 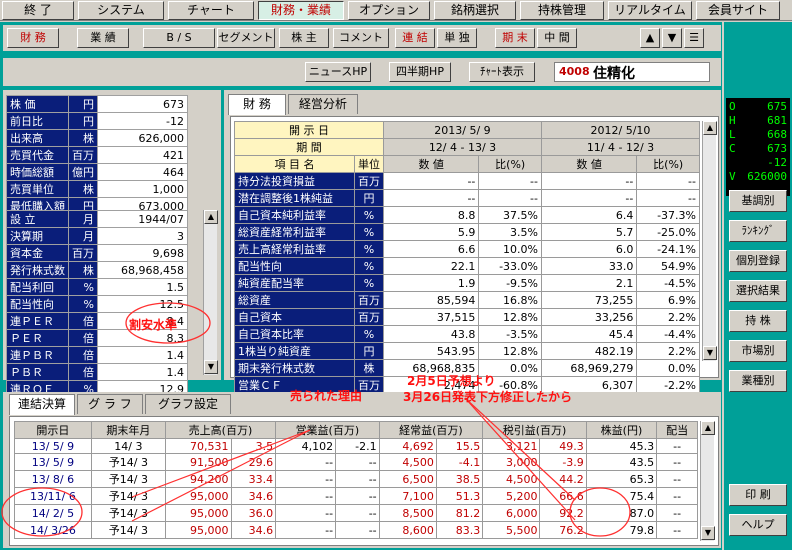 What do you see at coordinates (451, 381) in the screenshot?
I see `annotation-note1: 2月5日予想より` at bounding box center [451, 381].